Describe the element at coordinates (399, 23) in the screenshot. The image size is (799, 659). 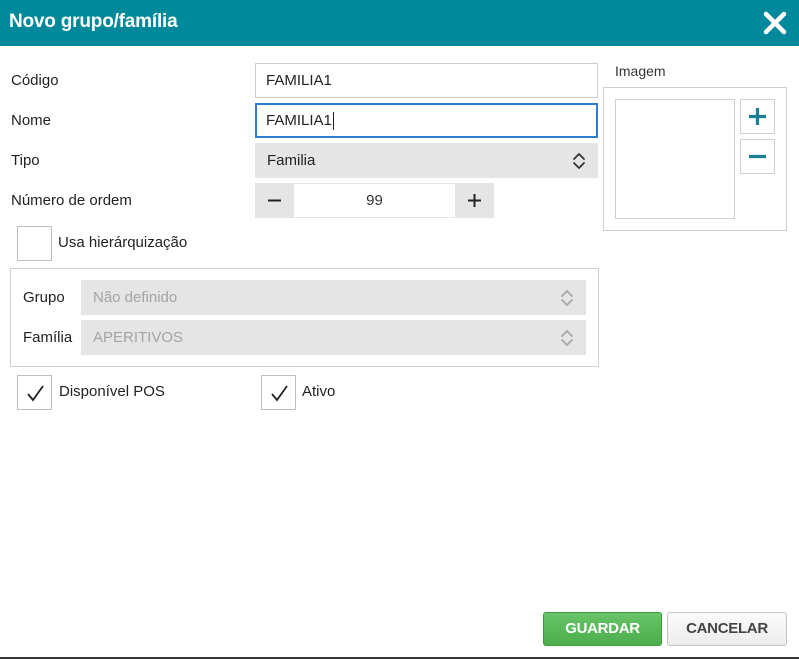
I see `dialog-header: Novo grupo/família` at that location.